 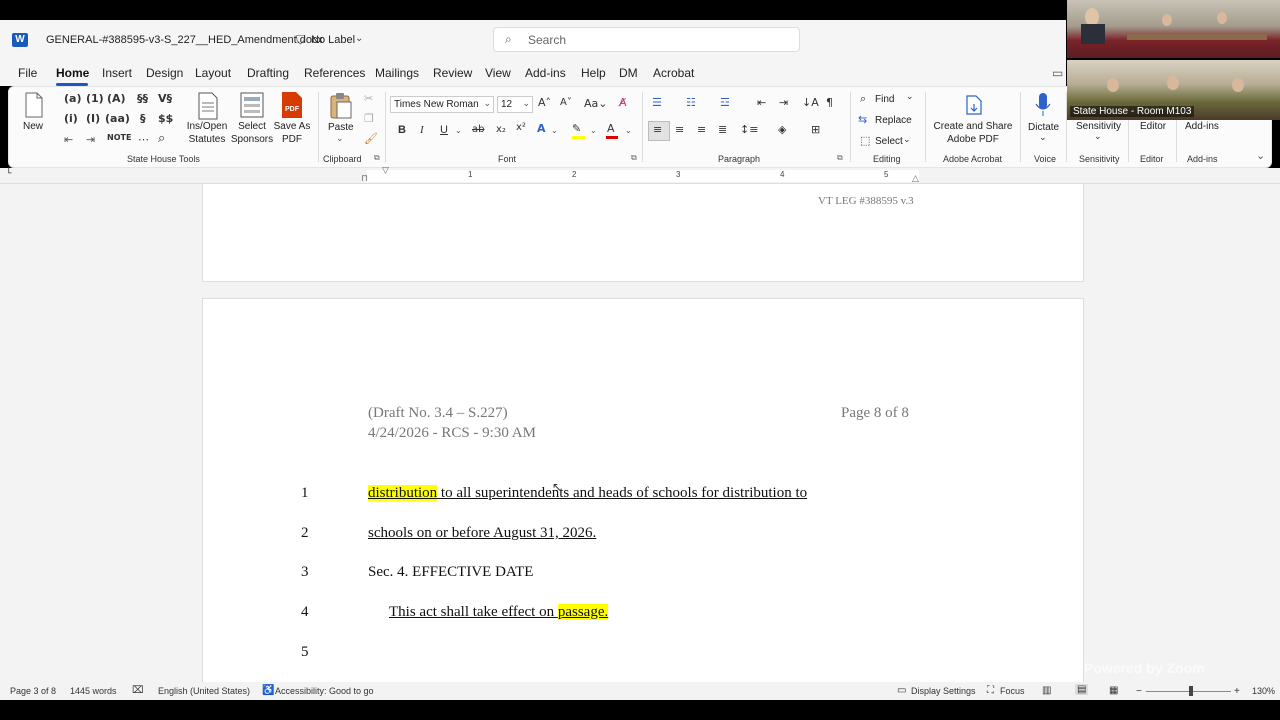 What do you see at coordinates (701, 129) in the screenshot?
I see `align-right-icon: ≡` at bounding box center [701, 129].